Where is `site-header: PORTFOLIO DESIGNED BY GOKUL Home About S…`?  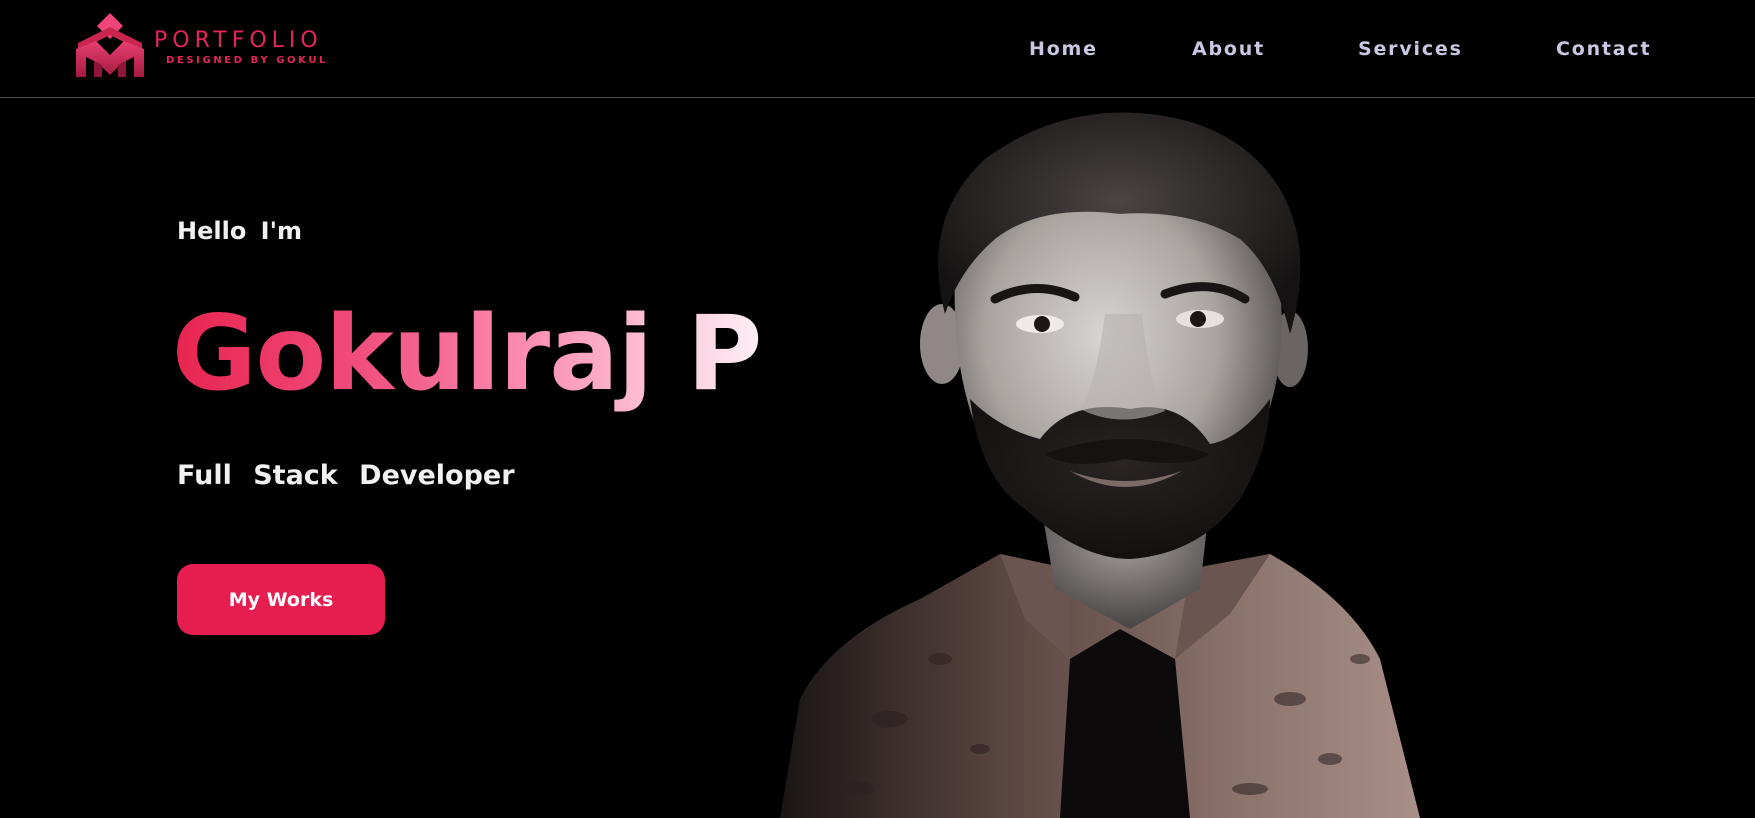 site-header: PORTFOLIO DESIGNED BY GOKUL Home About S… is located at coordinates (877, 49).